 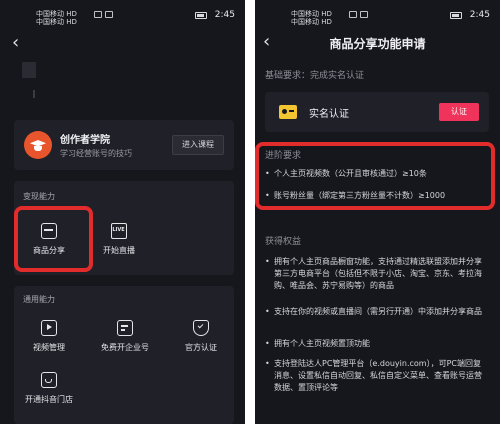 I want to click on open-store-label: 开通抖音门店, so click(x=49, y=399).